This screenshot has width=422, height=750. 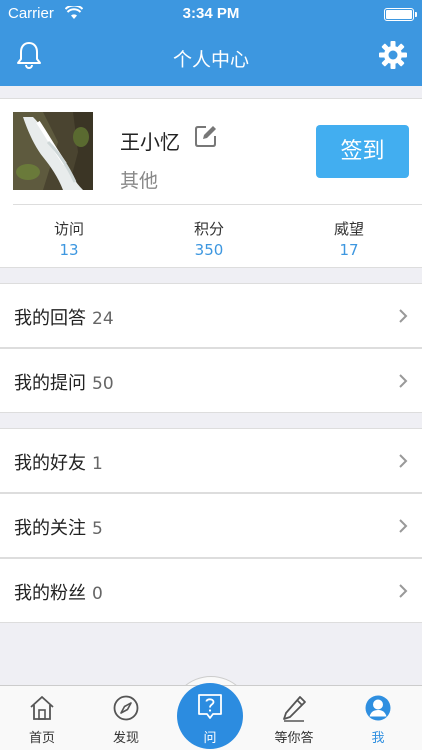 I want to click on menu-label: 我的回答, so click(x=50, y=318).